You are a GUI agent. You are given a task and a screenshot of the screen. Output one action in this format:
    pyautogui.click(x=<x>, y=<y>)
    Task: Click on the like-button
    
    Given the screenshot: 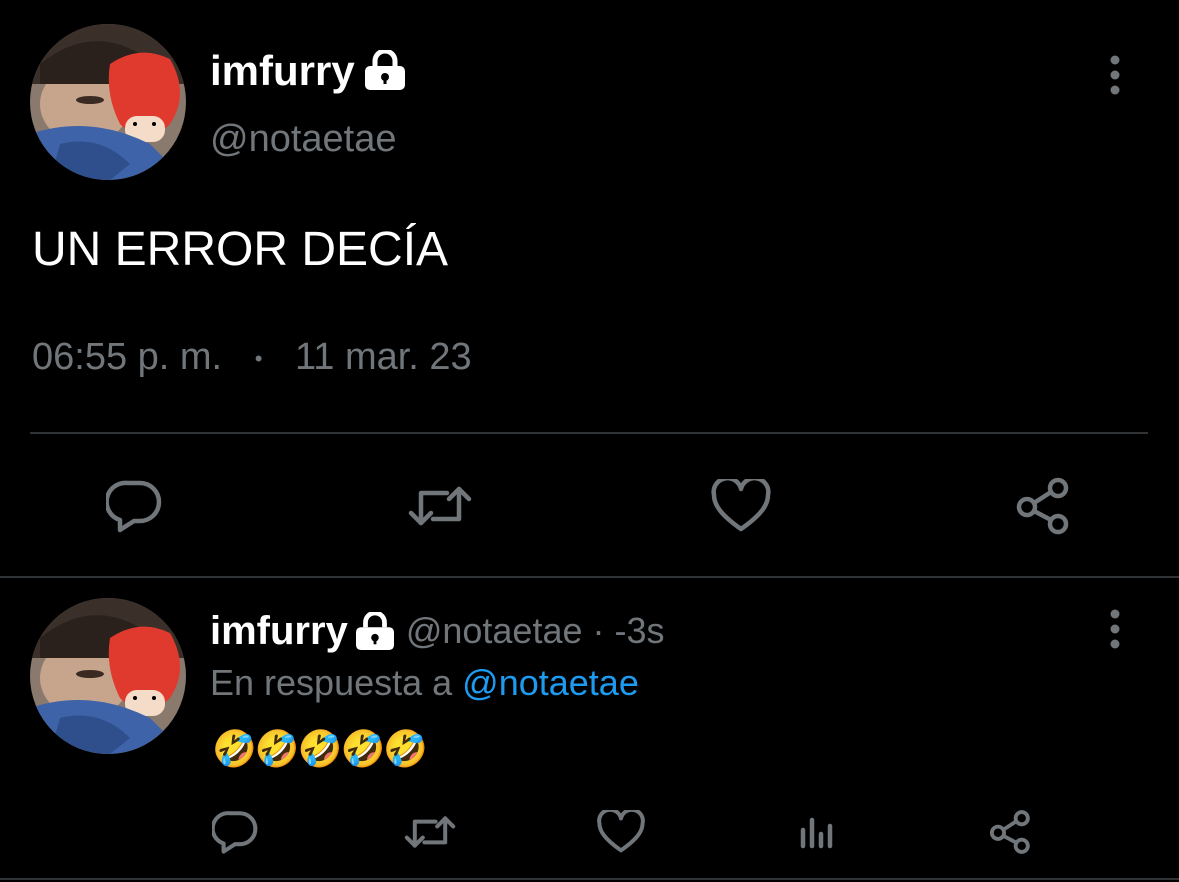 What is the action you would take?
    pyautogui.click(x=741, y=506)
    